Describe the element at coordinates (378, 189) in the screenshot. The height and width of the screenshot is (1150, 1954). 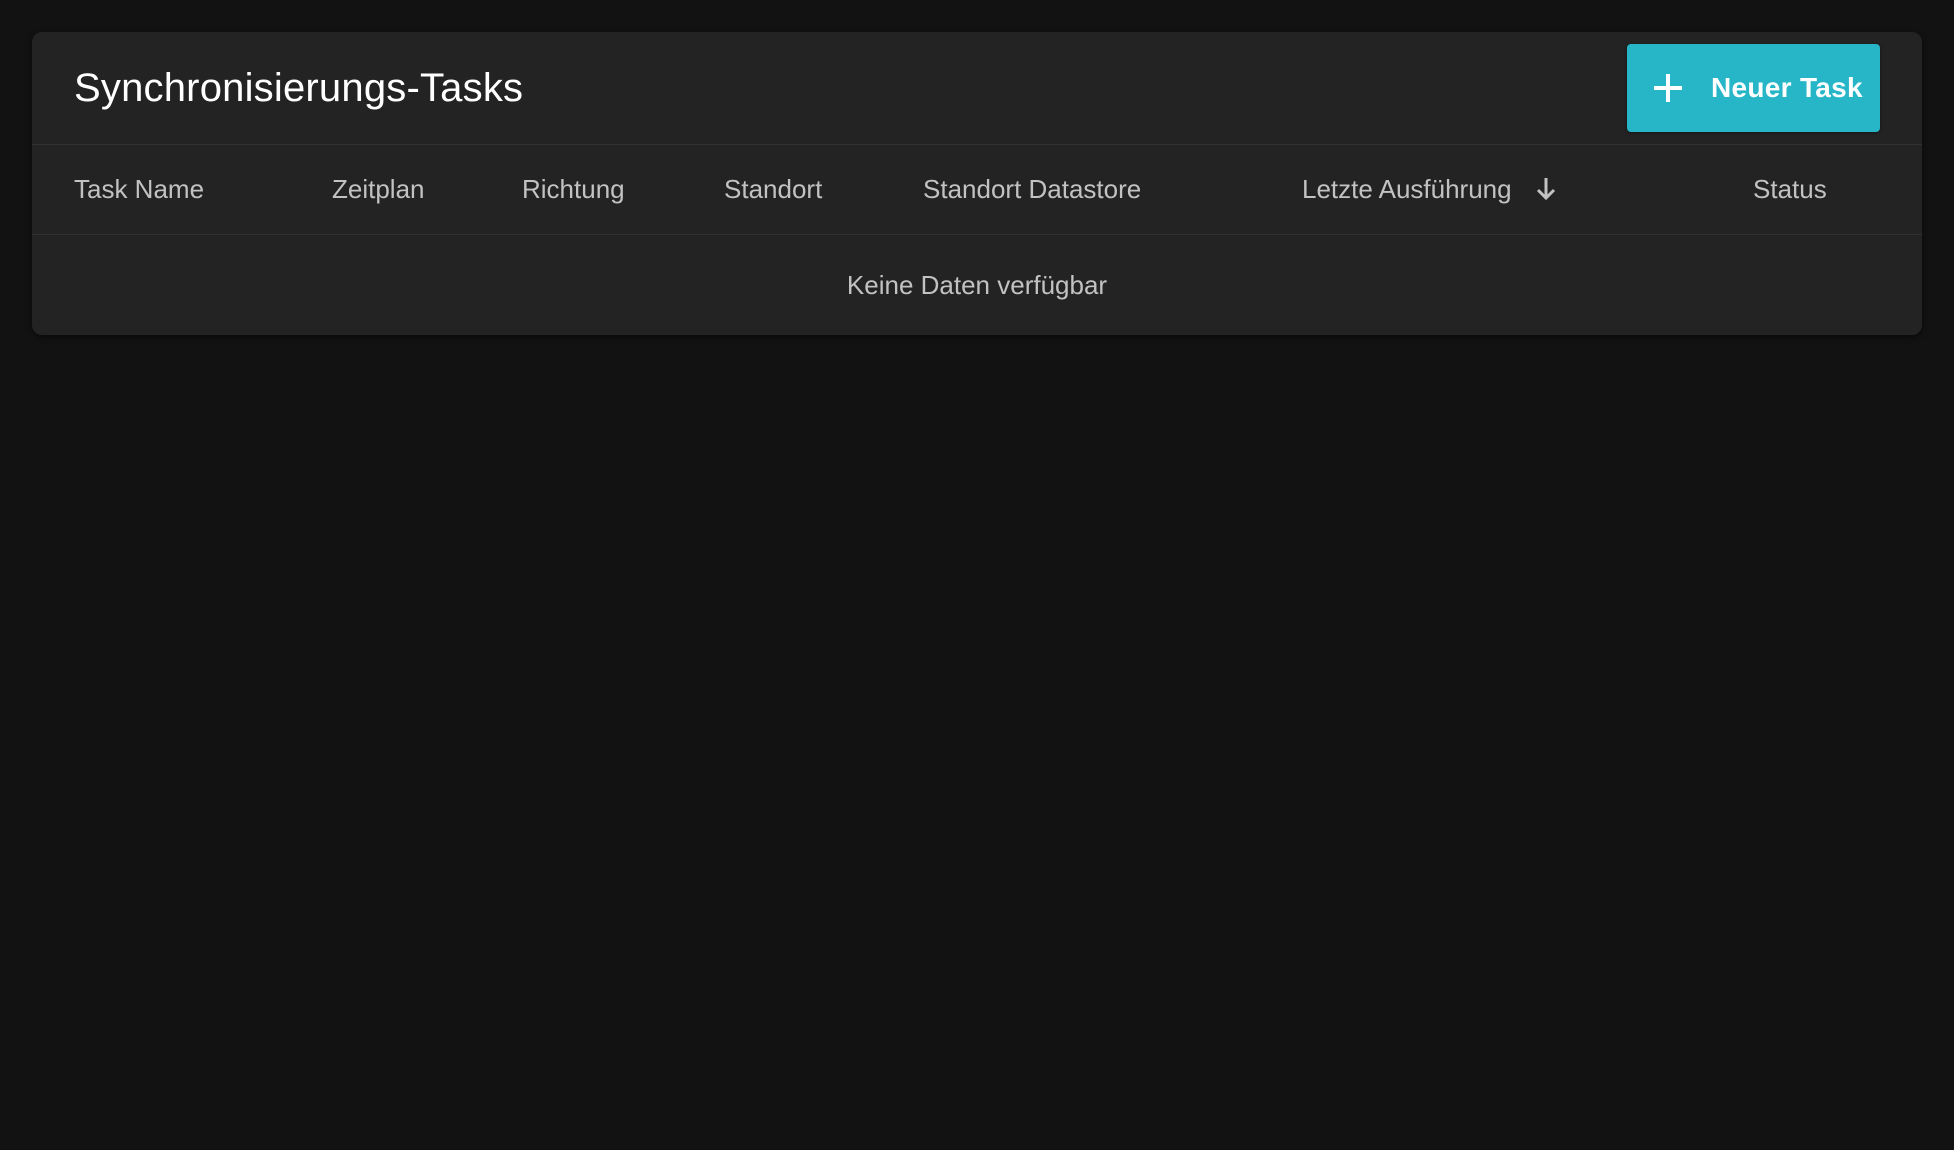
I see `column-header-zeitplan: Zeitplan` at that location.